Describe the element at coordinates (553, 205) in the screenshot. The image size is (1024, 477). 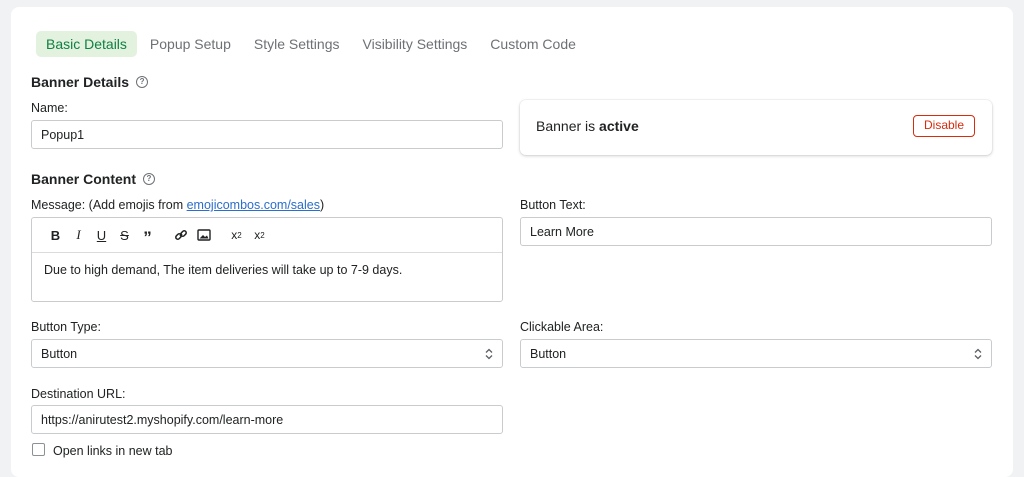
I see `button-text-label: Button Text:` at that location.